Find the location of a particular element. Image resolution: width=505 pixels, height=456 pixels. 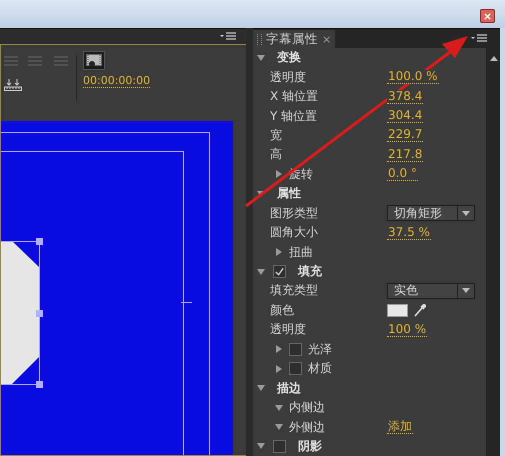

property-label: 扭曲 is located at coordinates (301, 252).